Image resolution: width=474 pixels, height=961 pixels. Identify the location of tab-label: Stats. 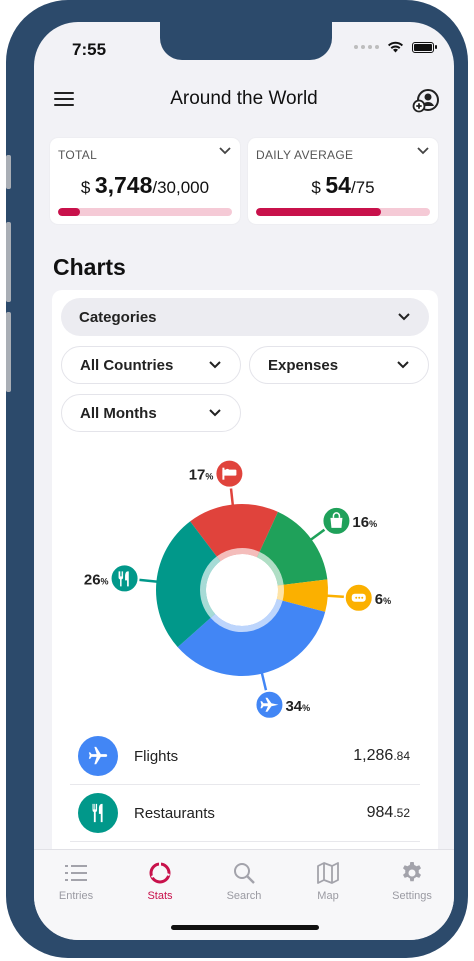
(160, 896).